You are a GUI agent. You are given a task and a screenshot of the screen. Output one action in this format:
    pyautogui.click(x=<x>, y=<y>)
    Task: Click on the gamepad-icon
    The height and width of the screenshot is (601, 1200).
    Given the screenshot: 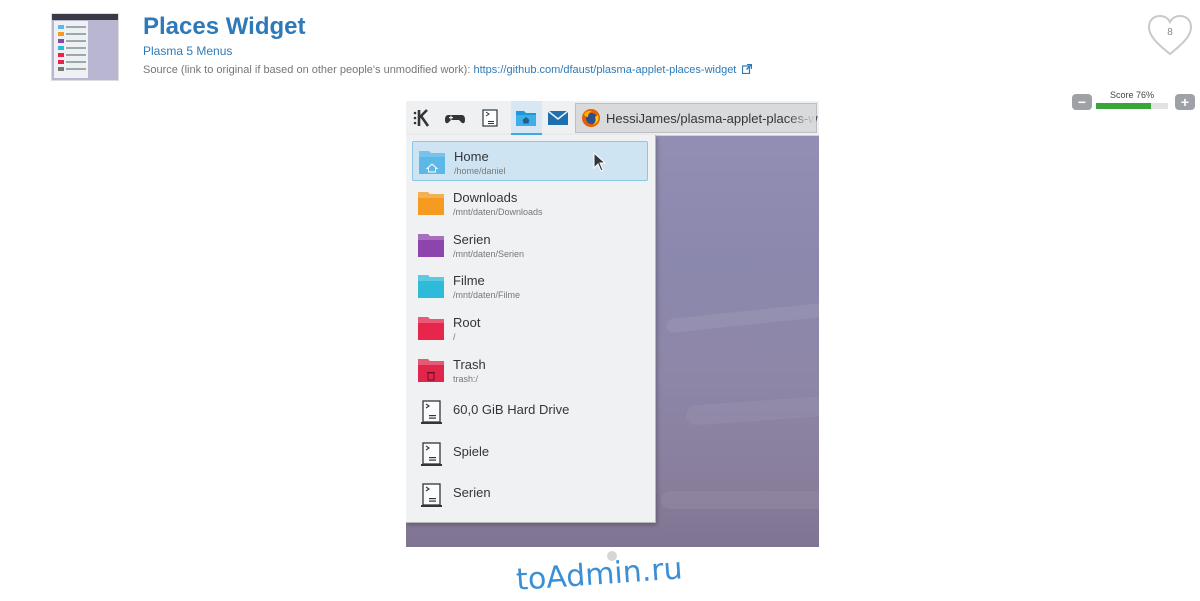 What is the action you would take?
    pyautogui.click(x=455, y=118)
    